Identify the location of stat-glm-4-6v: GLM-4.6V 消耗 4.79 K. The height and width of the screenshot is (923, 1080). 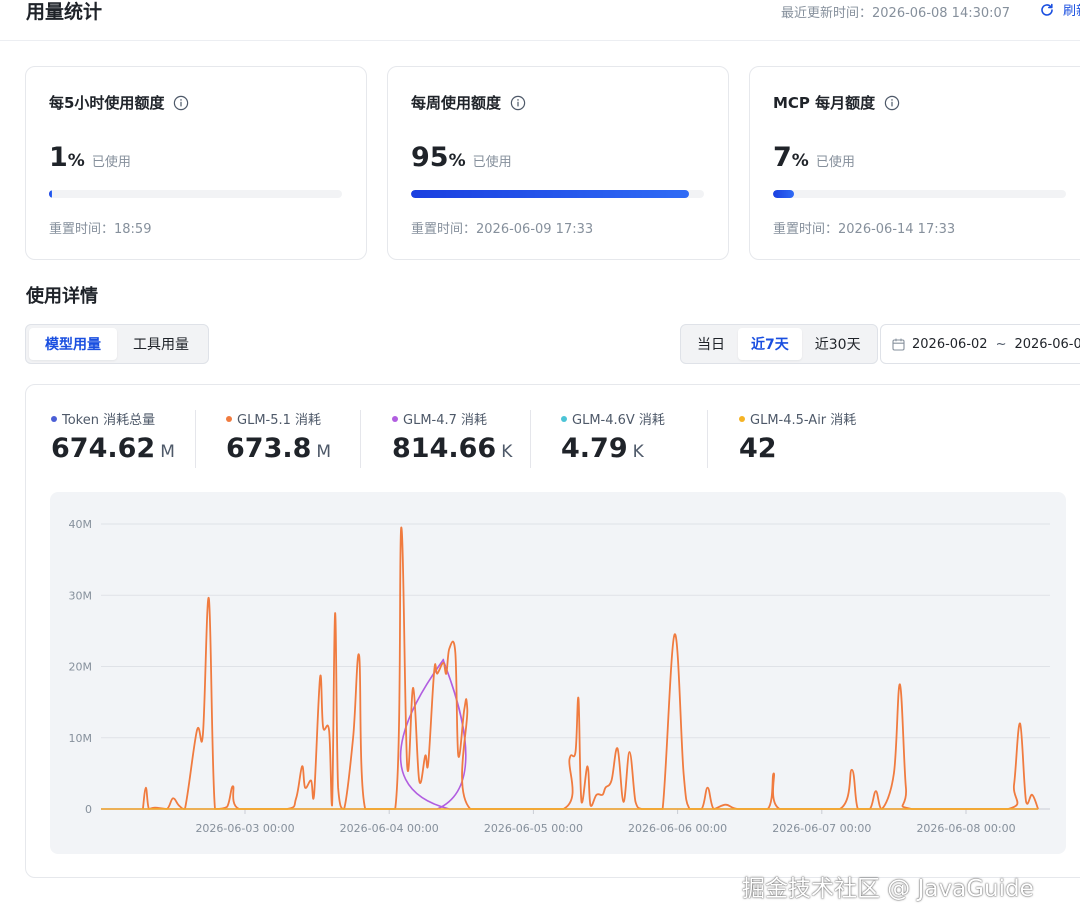
(613, 436).